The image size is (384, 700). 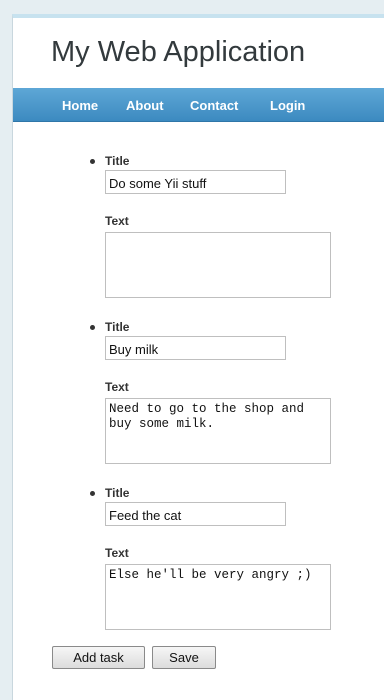 What do you see at coordinates (214, 105) in the screenshot?
I see `menu-item-contact: Contact` at bounding box center [214, 105].